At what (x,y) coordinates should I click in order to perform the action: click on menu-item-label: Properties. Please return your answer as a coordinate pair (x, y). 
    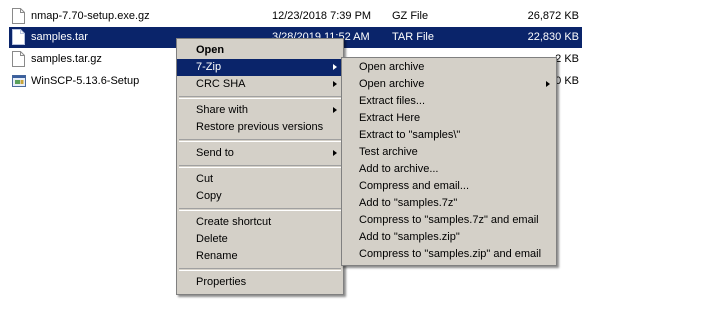
    Looking at the image, I should click on (221, 282).